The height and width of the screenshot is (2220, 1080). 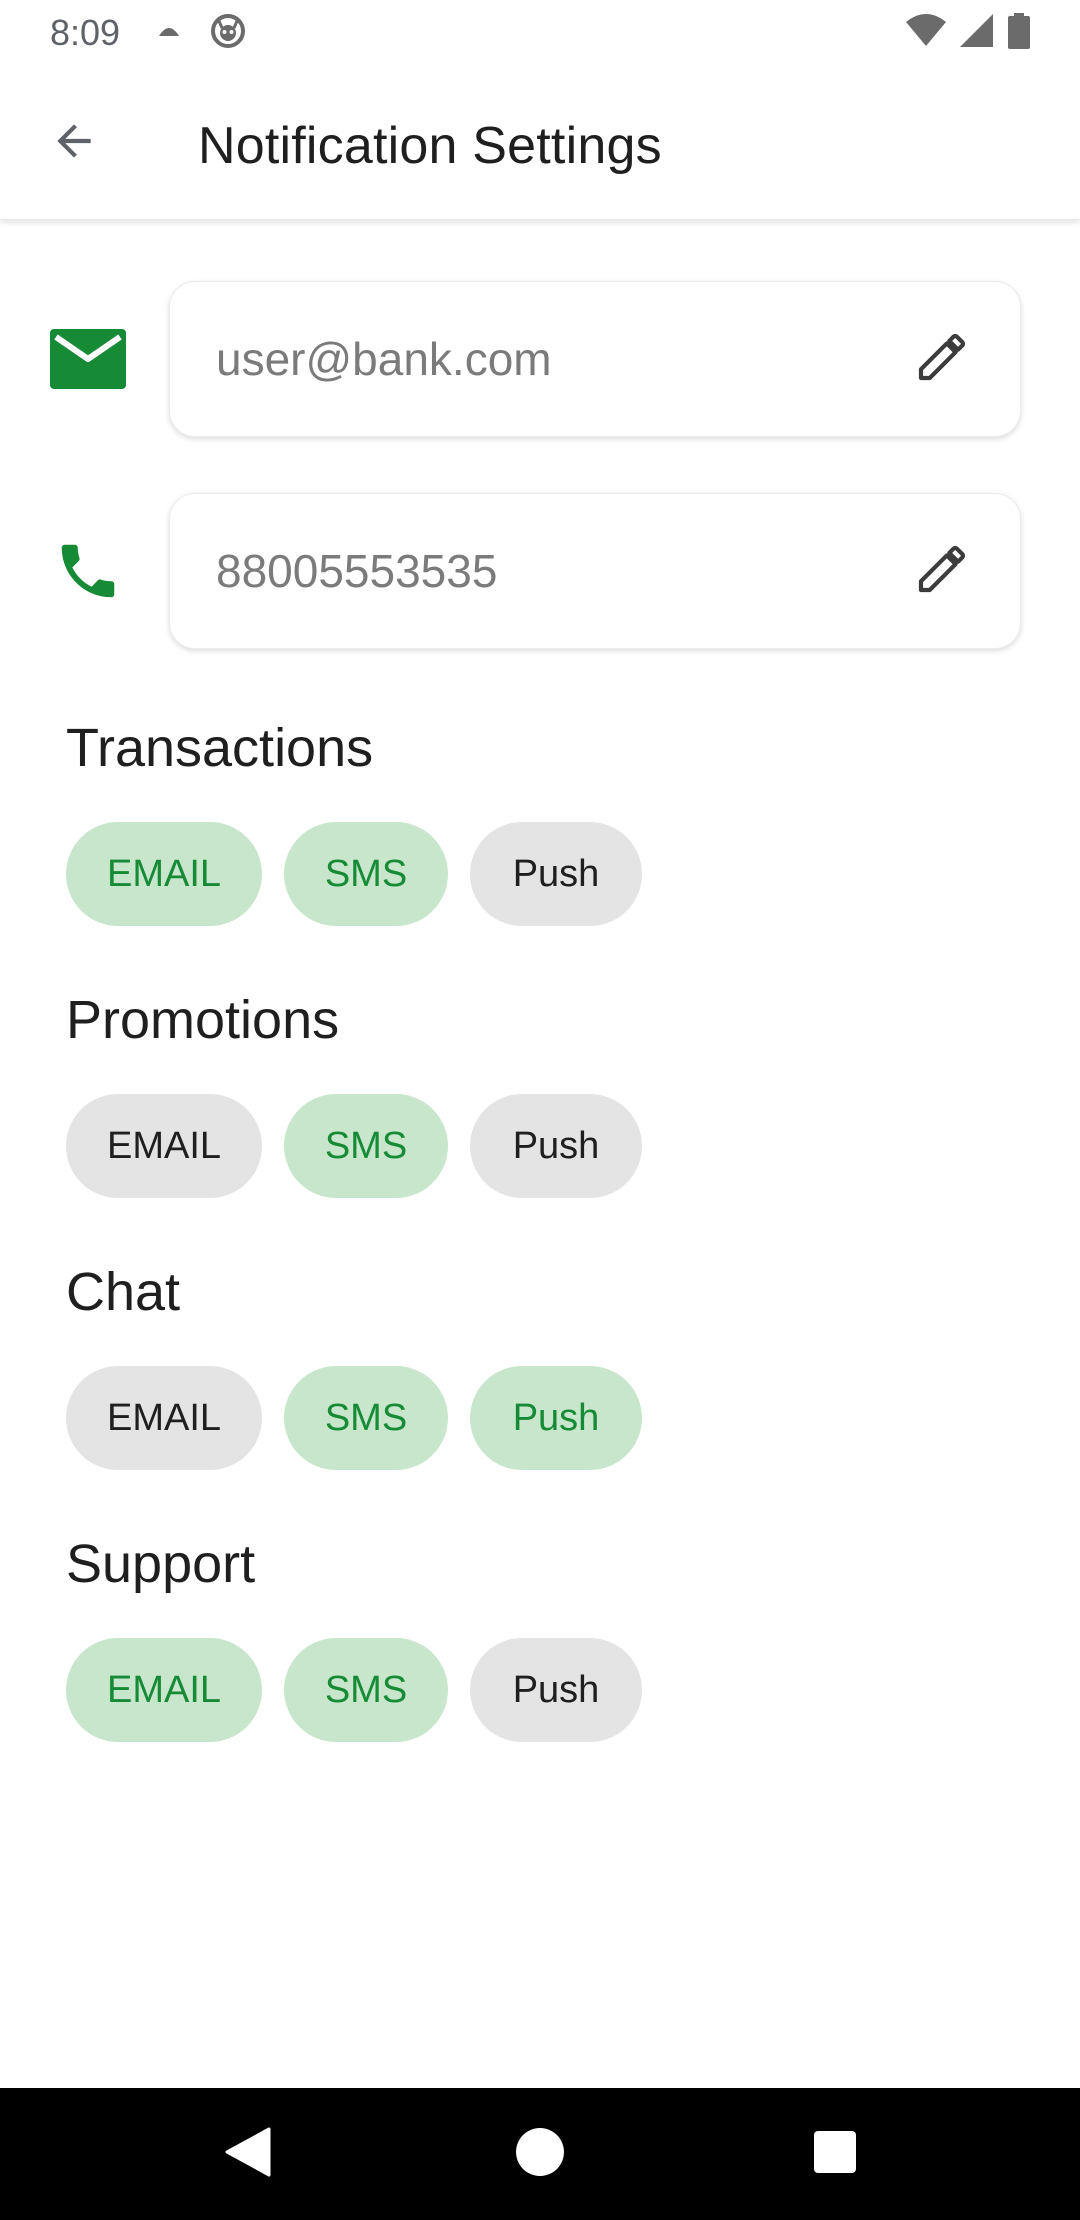 What do you see at coordinates (164, 874) in the screenshot?
I see `chip-transactions-email: EMAIL` at bounding box center [164, 874].